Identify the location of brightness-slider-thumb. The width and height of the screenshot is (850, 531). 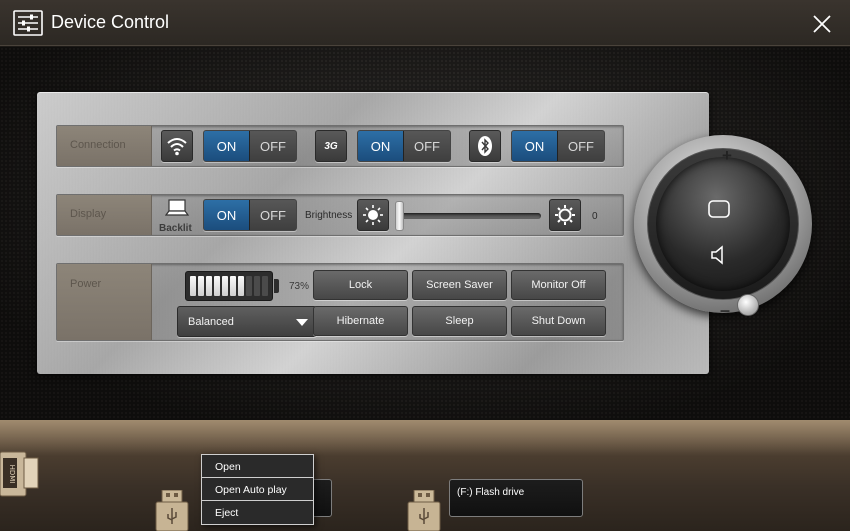
(399, 216).